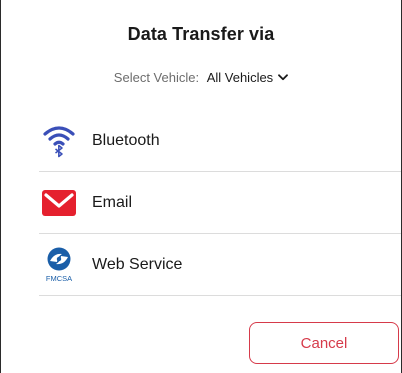  I want to click on option-email-label: Email, so click(112, 202).